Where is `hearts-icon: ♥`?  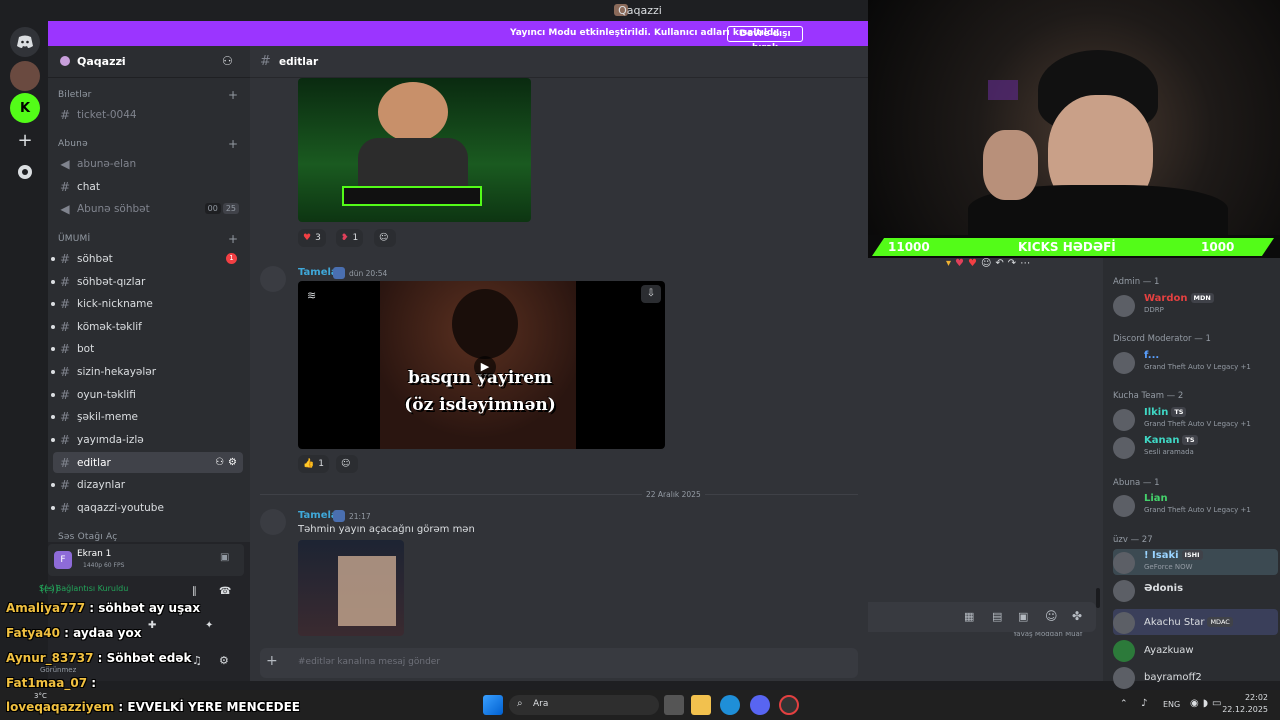
hearts-icon: ♥ is located at coordinates (961, 263).